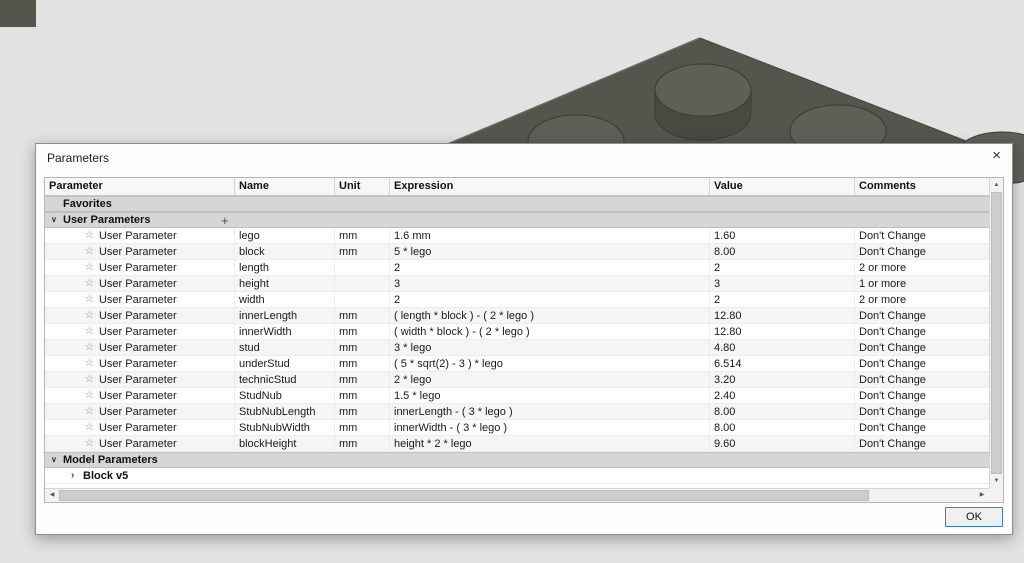 The width and height of the screenshot is (1024, 563). I want to click on expression-cell: ( length * block ) - ( 2 * lego ), so click(550, 315).